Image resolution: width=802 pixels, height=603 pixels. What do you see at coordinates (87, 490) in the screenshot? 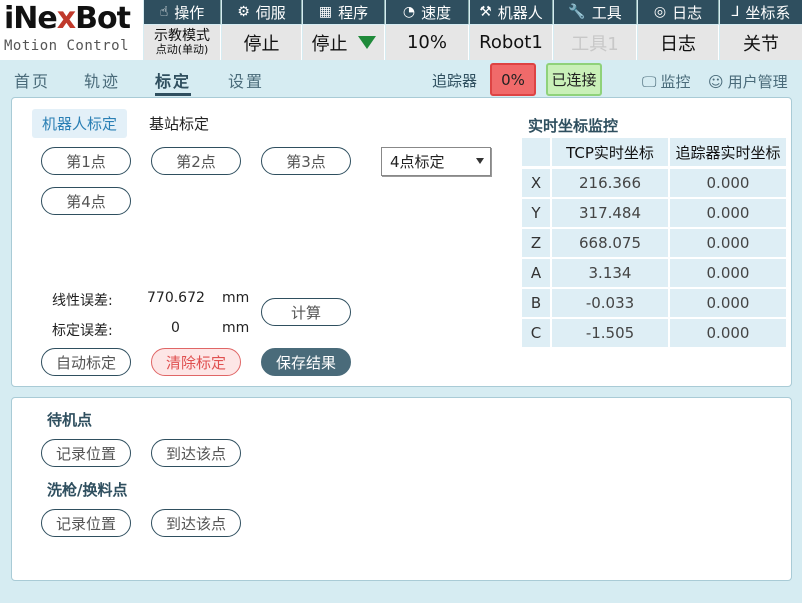
I see `clean-point-title: 洗枪/换料点` at bounding box center [87, 490].